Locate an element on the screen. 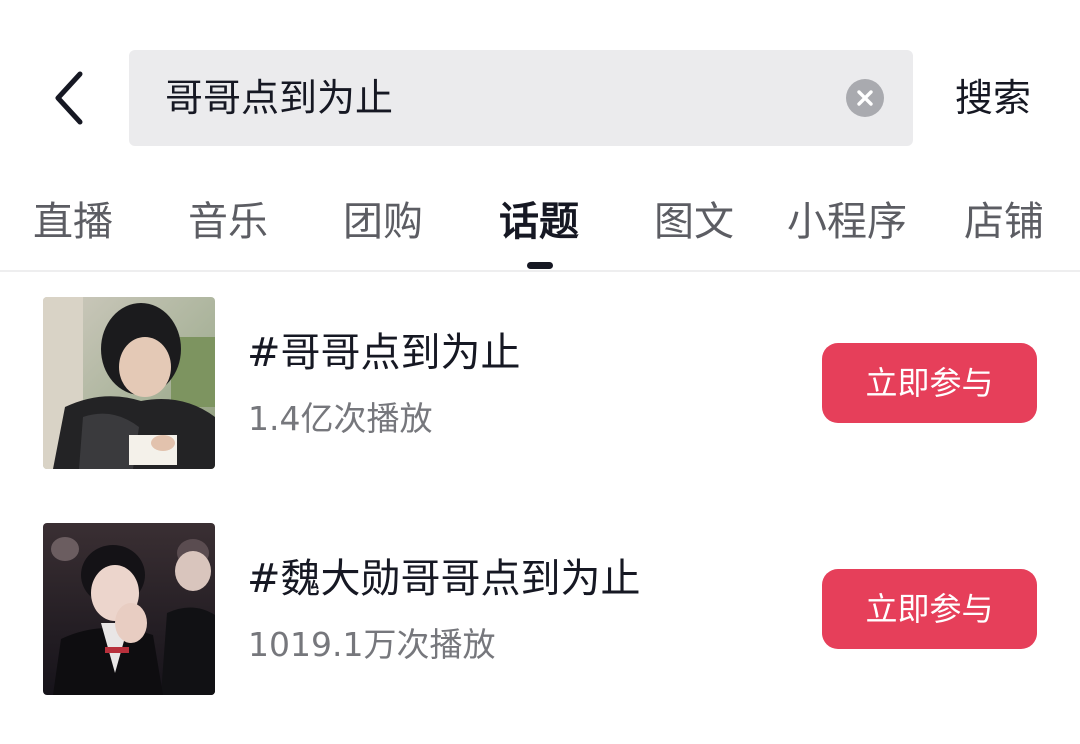 The height and width of the screenshot is (744, 1080). topic-view-count: 1019.1万次播放 is located at coordinates (372, 644).